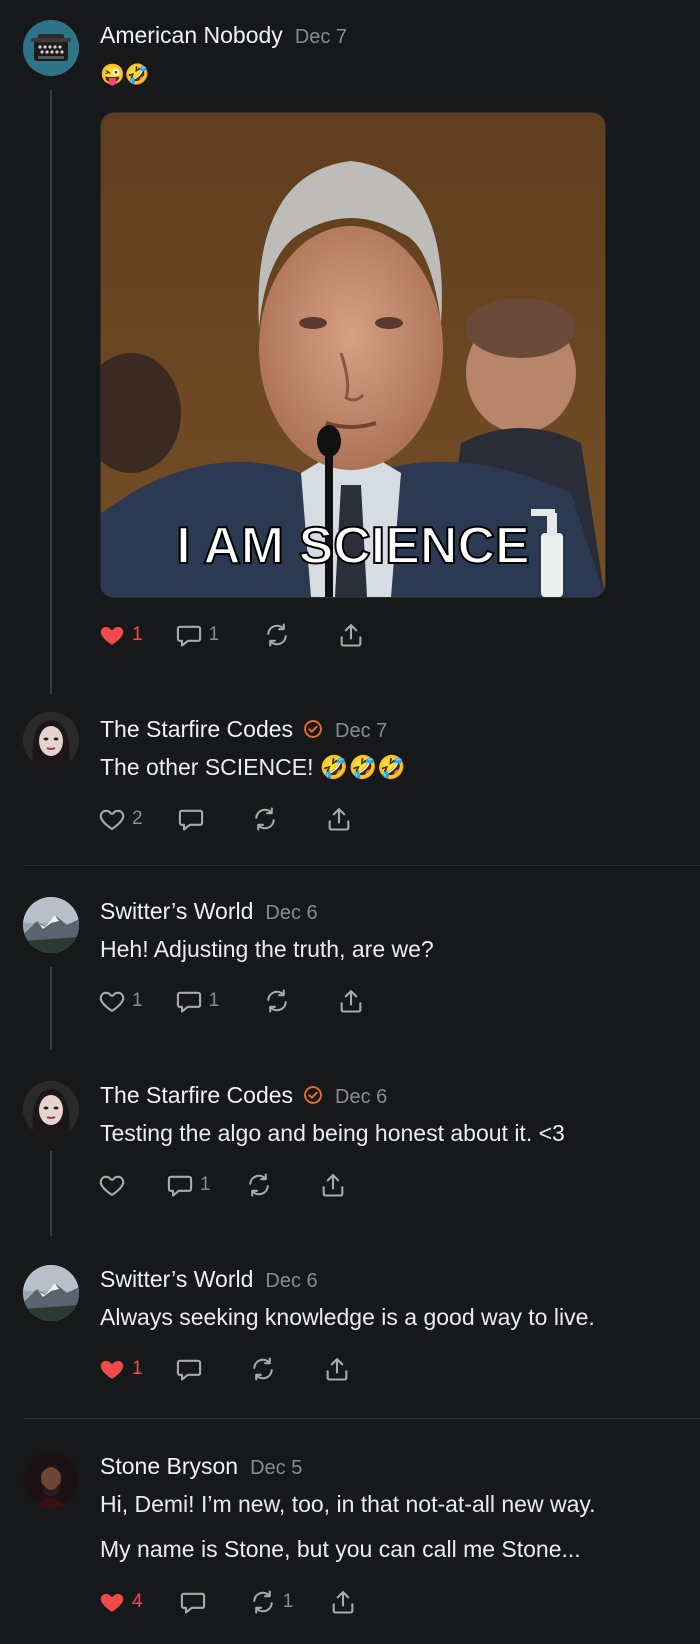  What do you see at coordinates (125, 75) in the screenshot?
I see `post-text: 😜🤣` at bounding box center [125, 75].